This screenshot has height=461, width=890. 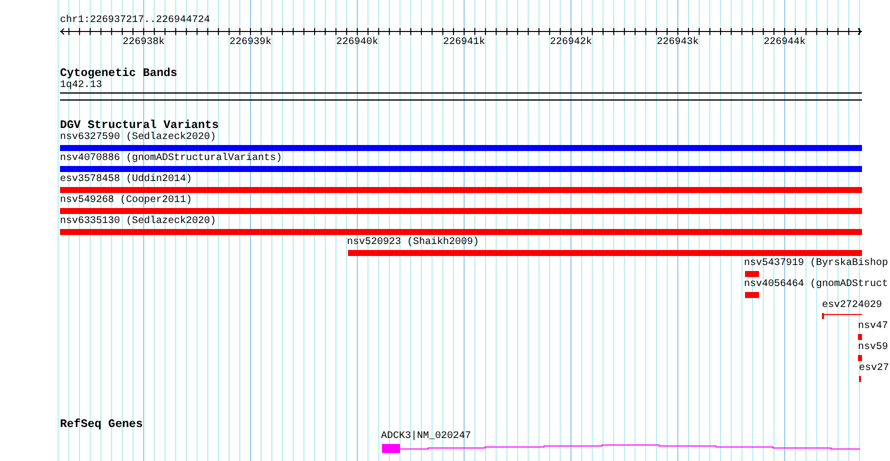 I want to click on feature-label: nsv4070886 (gnomADStructuralVariants), so click(x=171, y=159).